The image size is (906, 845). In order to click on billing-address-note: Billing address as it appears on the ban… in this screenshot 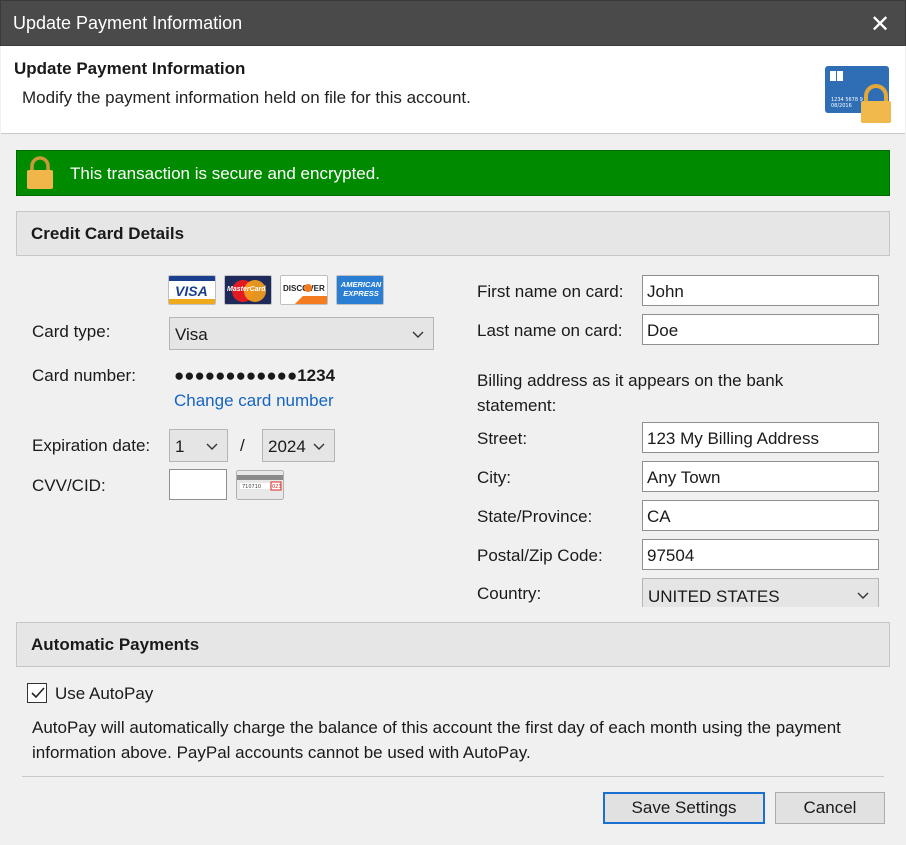, I will do `click(630, 393)`.